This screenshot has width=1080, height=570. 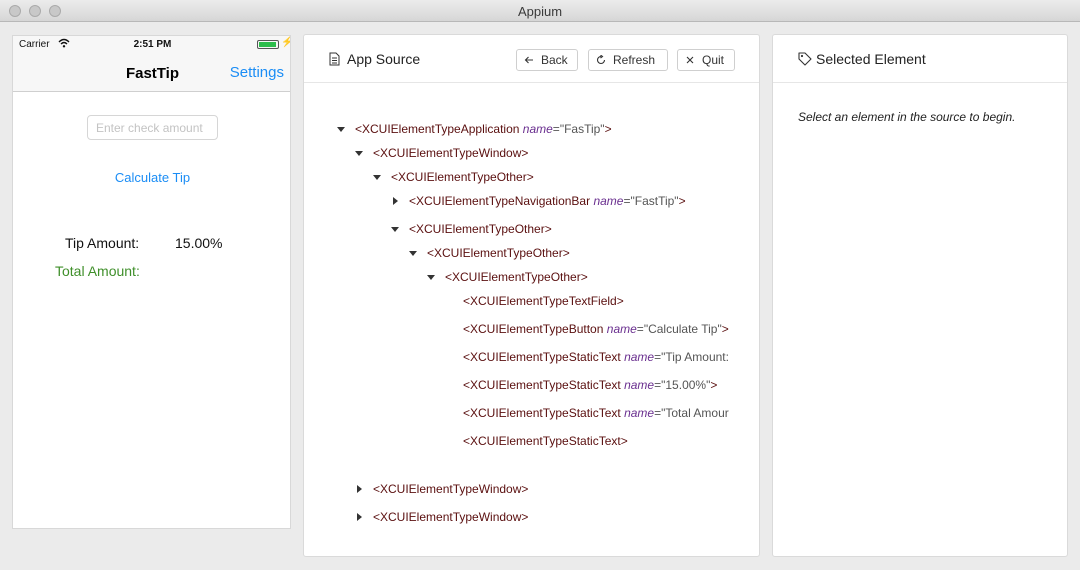 What do you see at coordinates (528, 60) in the screenshot?
I see `arrow-left-icon` at bounding box center [528, 60].